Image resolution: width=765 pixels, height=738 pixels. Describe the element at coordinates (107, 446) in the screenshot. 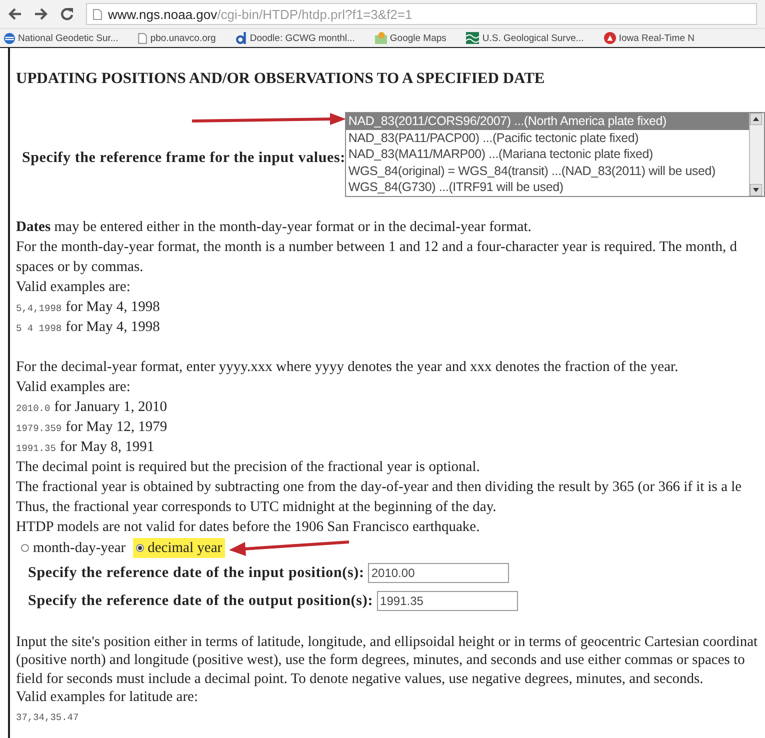

I see `example-text: for May 8, 1991` at that location.